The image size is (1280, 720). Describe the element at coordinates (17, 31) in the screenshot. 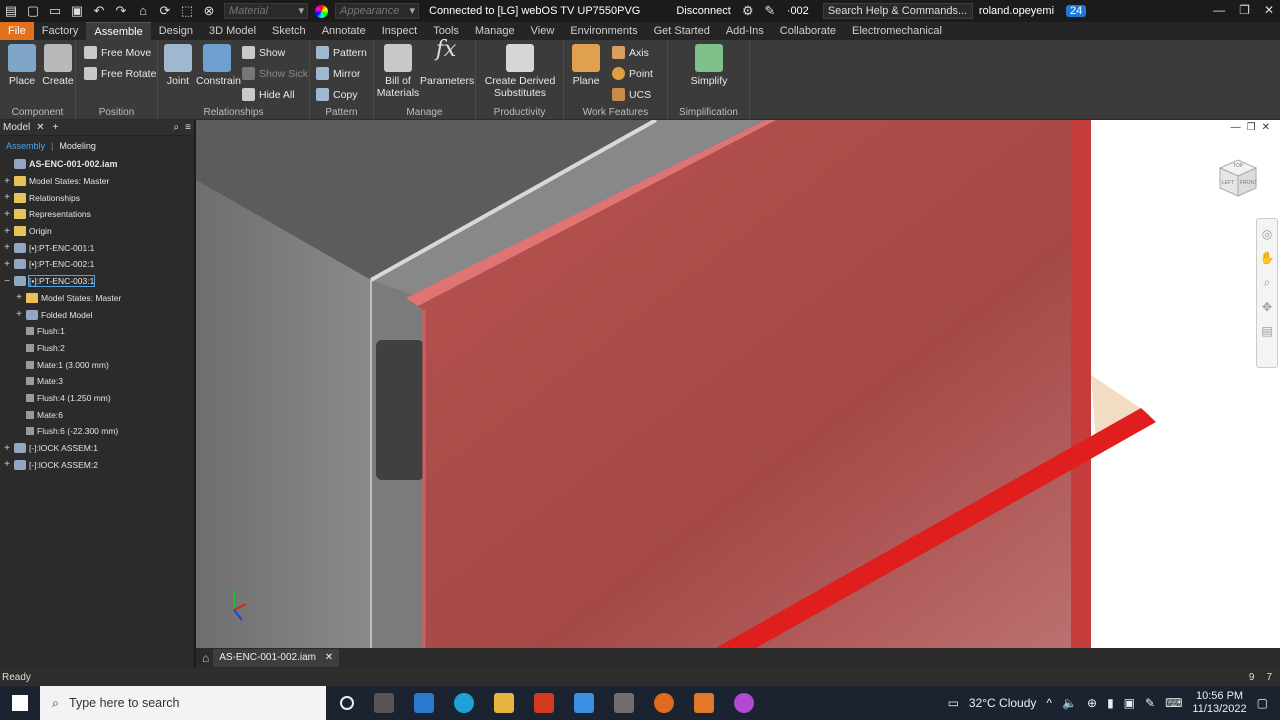

I see `ribbon-tab-file: File` at that location.